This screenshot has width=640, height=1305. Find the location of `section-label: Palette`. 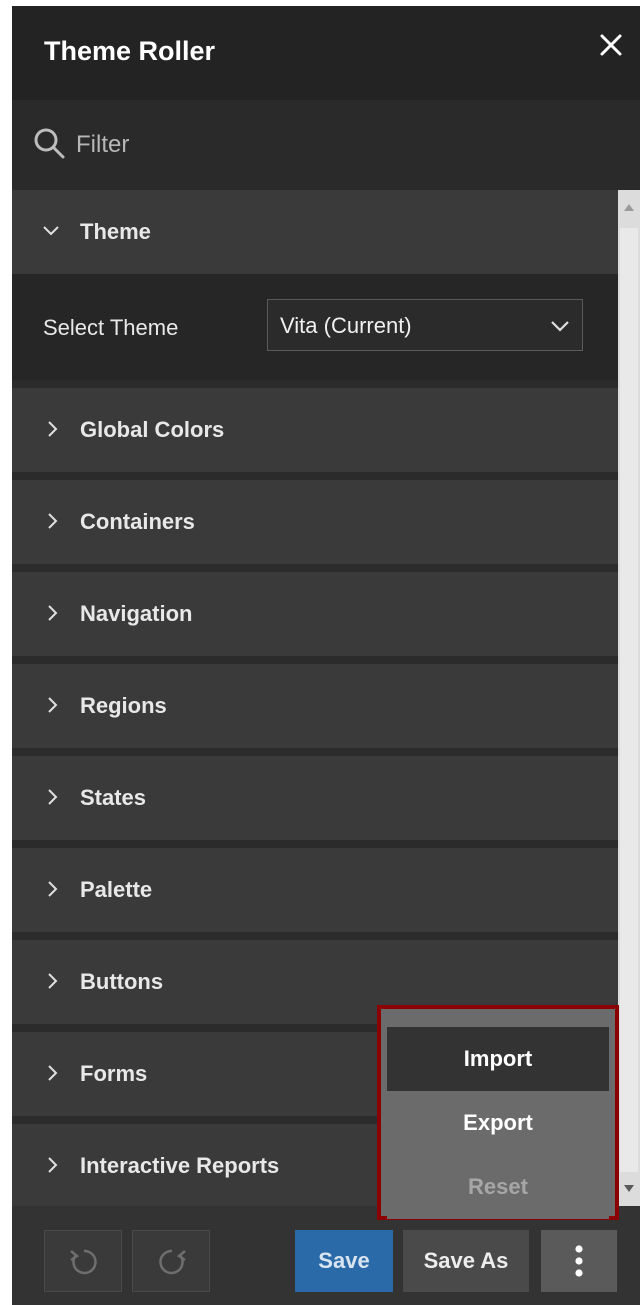

section-label: Palette is located at coordinates (116, 889).